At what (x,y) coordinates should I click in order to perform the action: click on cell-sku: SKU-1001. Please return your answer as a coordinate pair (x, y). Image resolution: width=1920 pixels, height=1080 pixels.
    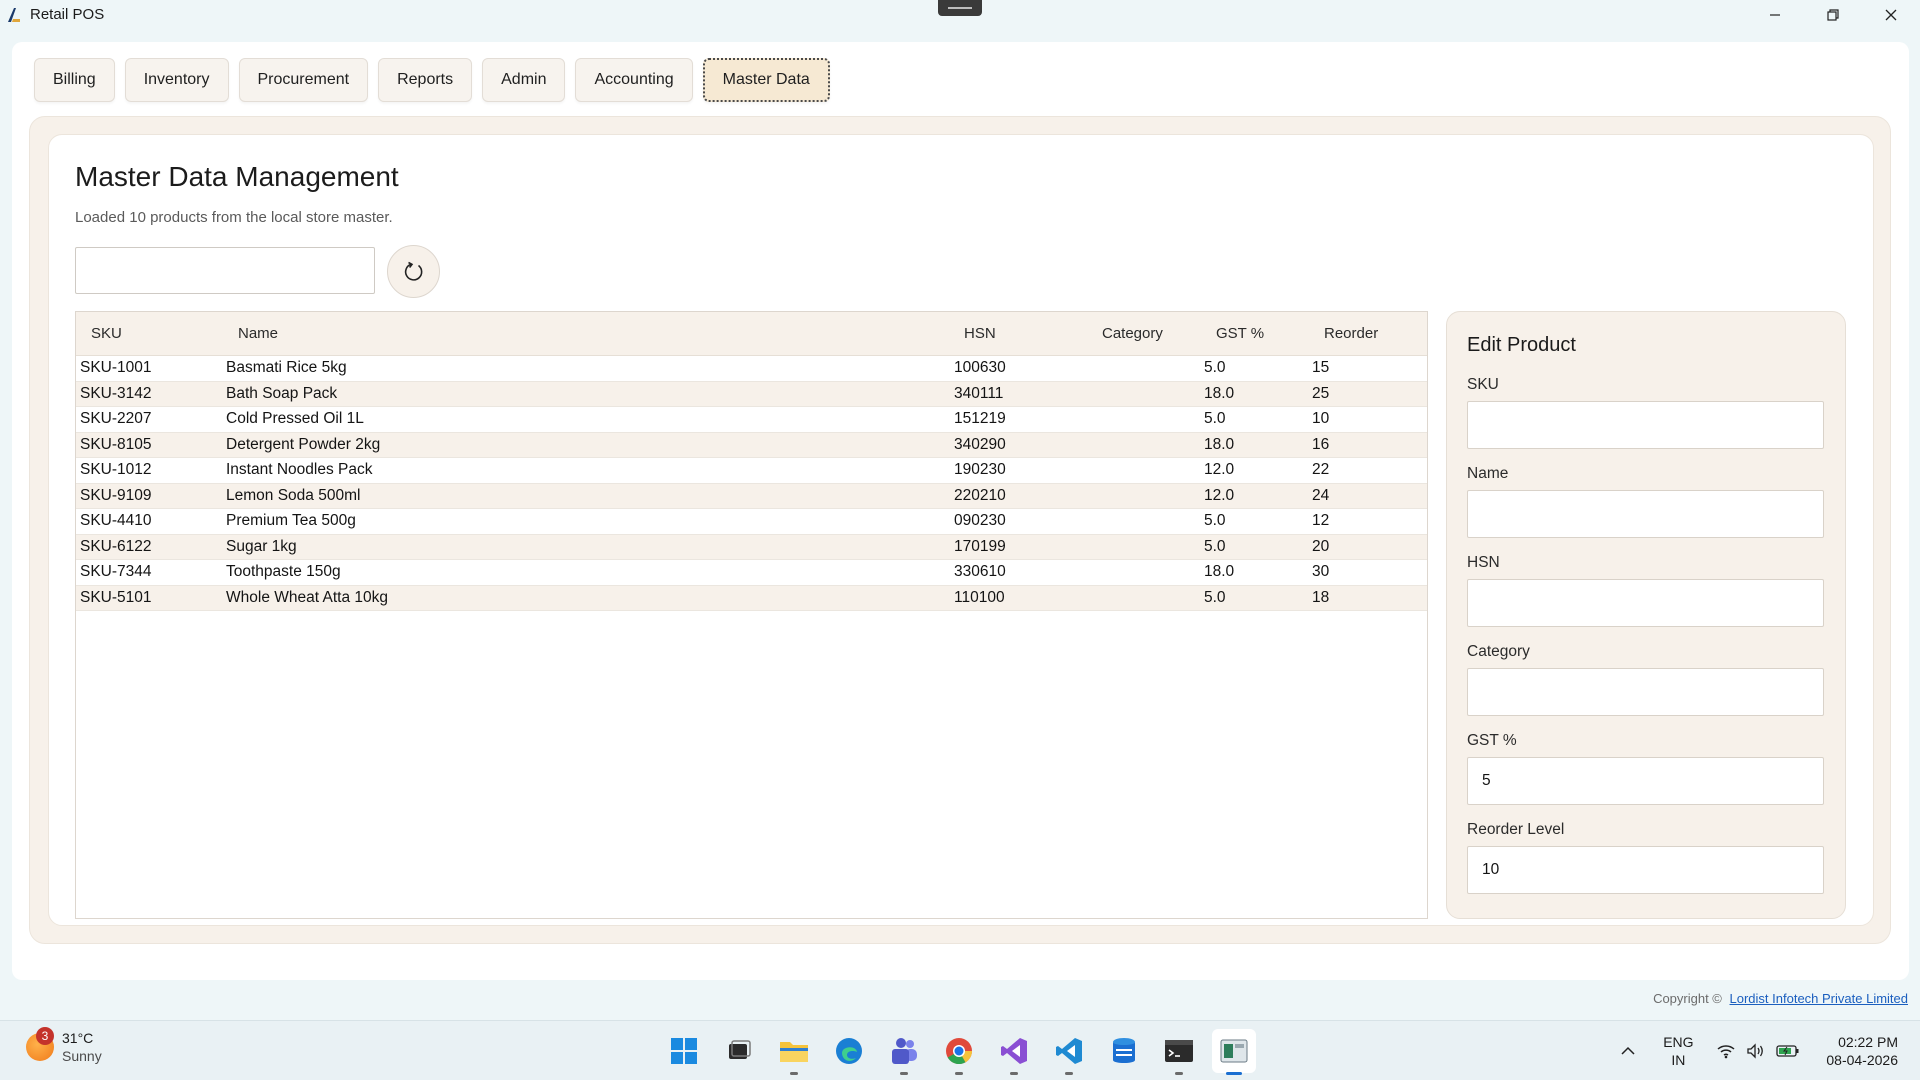
    Looking at the image, I should click on (116, 368).